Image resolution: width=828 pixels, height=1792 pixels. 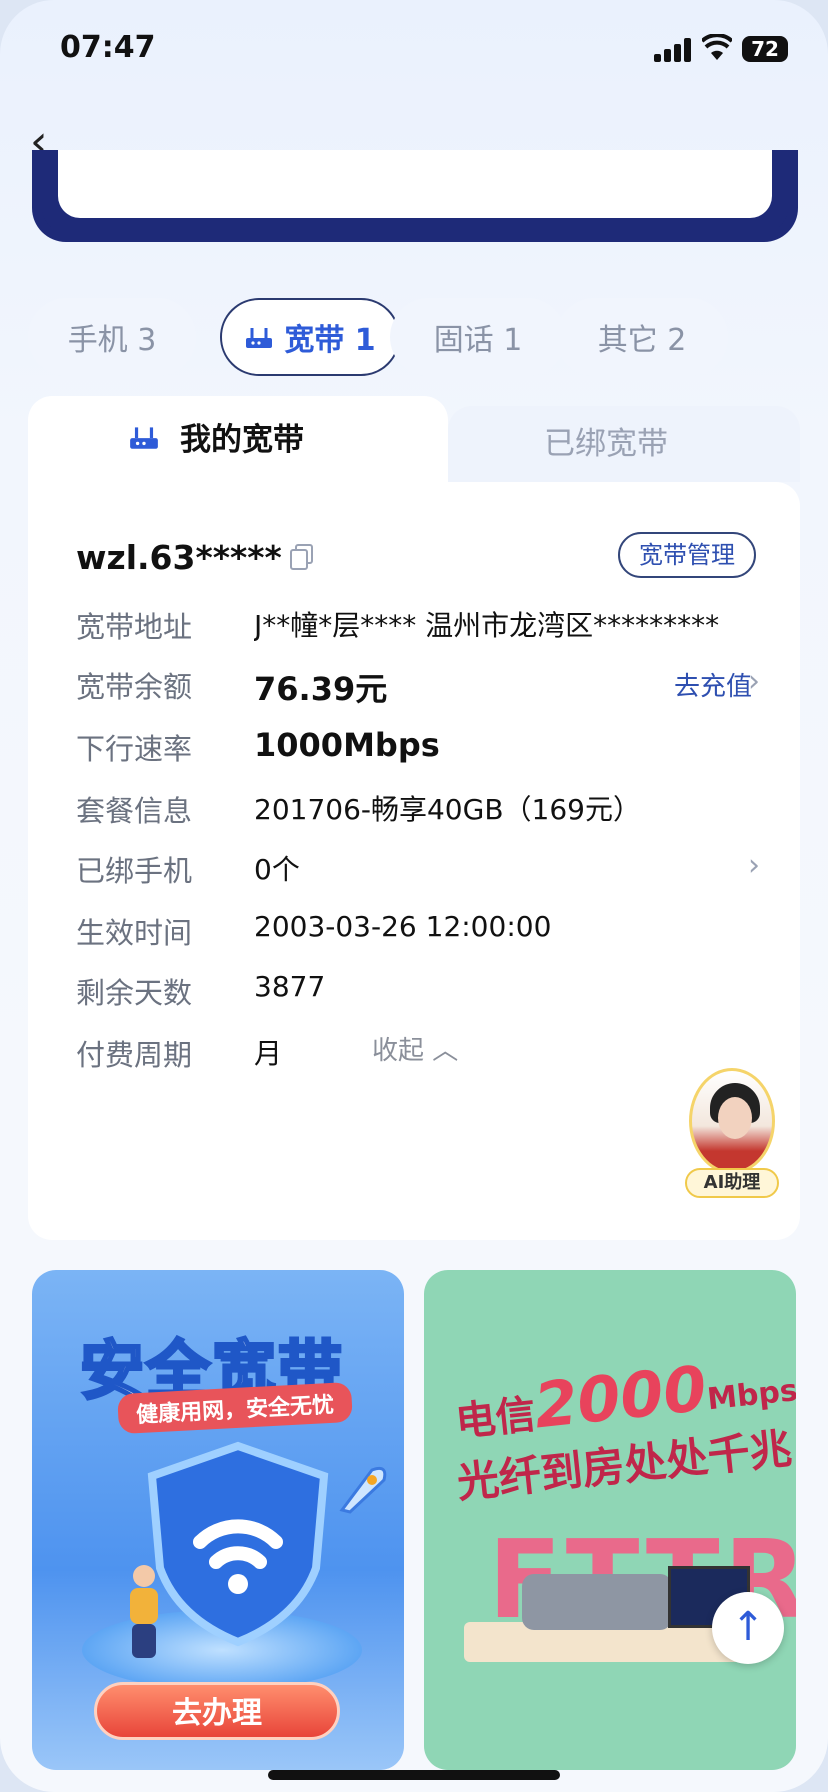 I want to click on row-value: 76.39元, so click(x=321, y=689).